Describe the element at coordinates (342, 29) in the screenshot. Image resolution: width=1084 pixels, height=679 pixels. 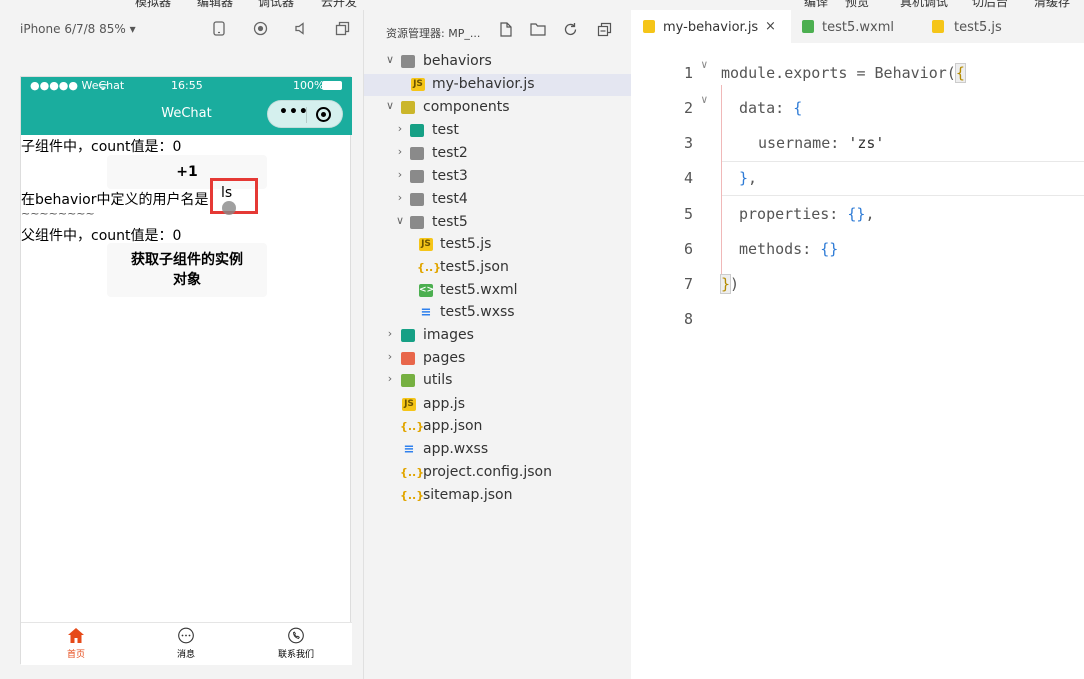
I see `detach-window-icon` at that location.